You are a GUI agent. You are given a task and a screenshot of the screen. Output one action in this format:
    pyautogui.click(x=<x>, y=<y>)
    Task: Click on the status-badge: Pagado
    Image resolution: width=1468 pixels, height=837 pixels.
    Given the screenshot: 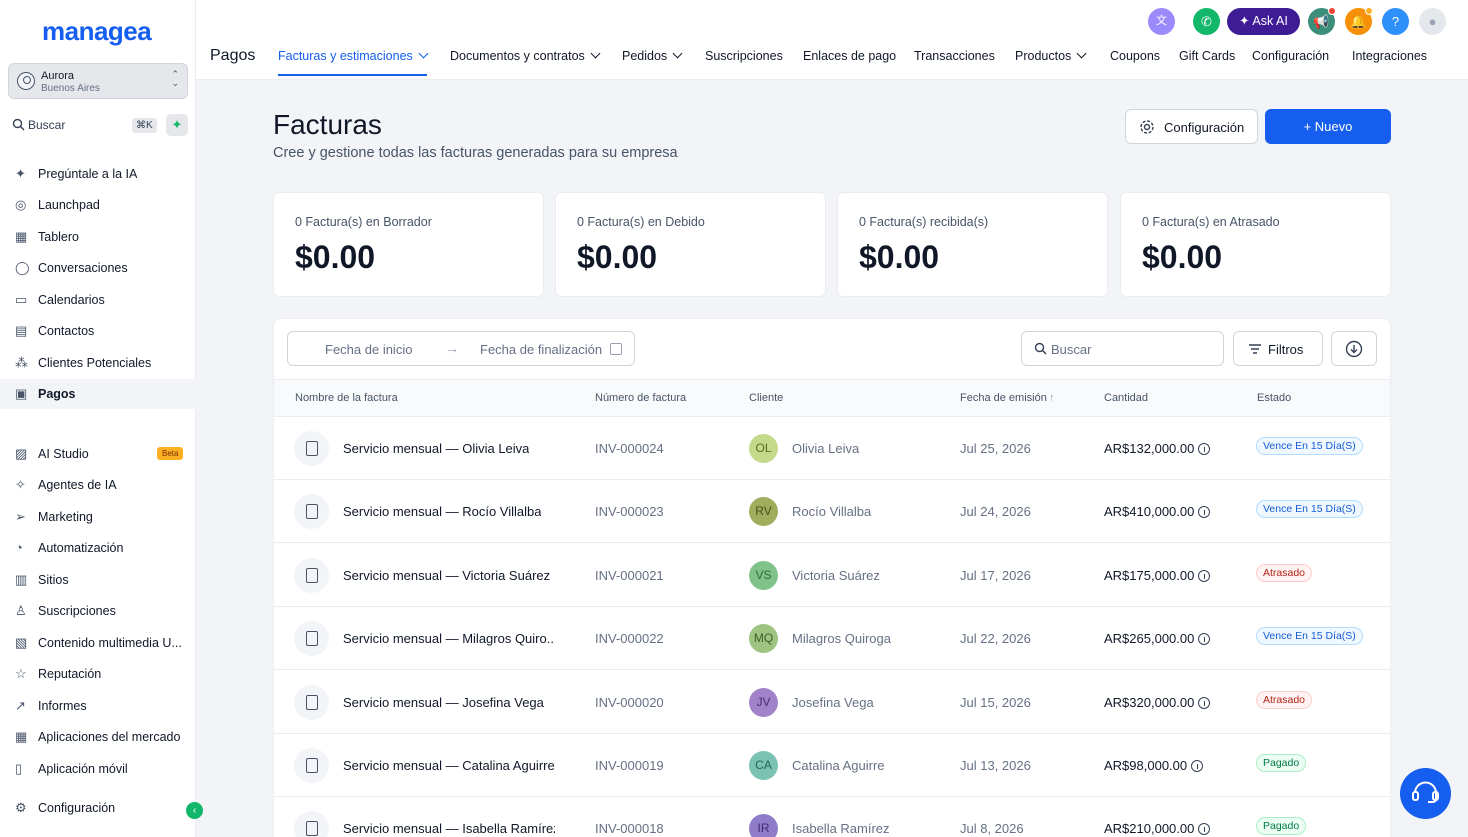 What is the action you would take?
    pyautogui.click(x=1281, y=826)
    